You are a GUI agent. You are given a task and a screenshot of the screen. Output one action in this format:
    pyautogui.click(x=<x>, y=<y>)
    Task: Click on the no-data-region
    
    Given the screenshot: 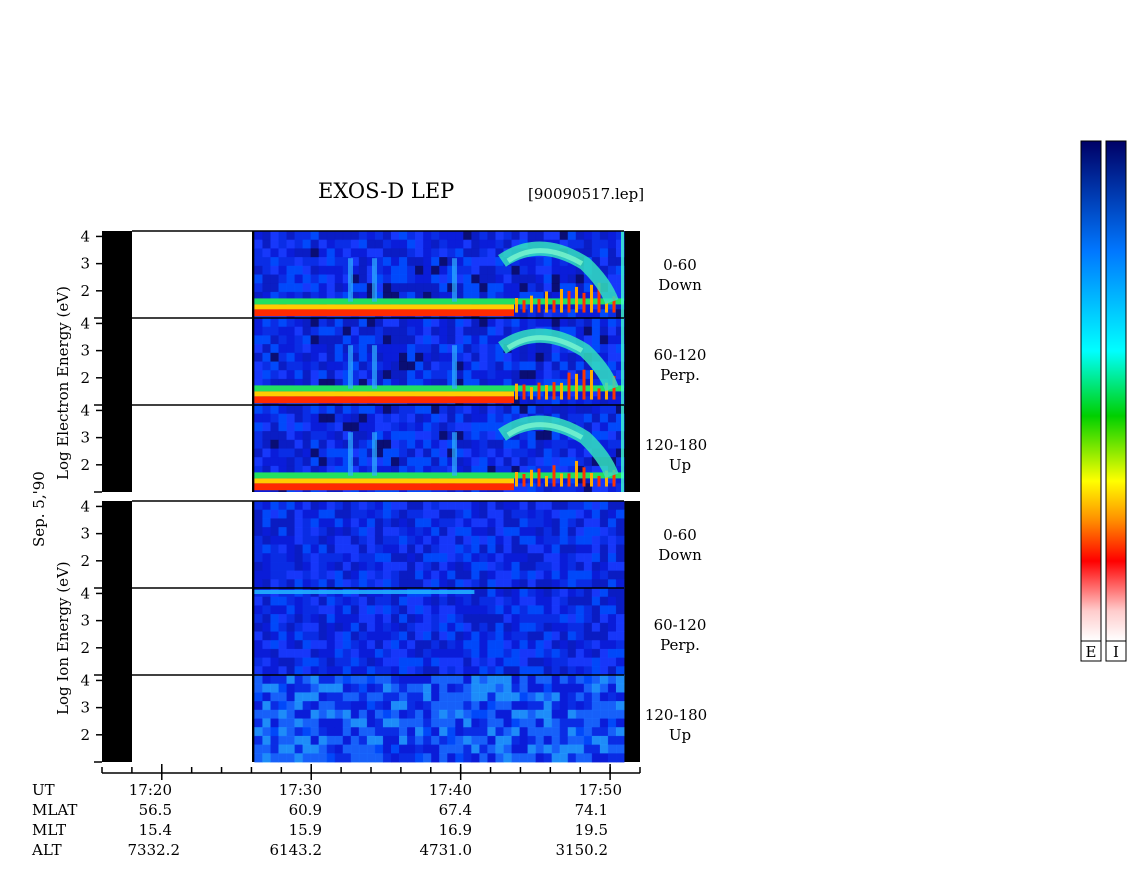 What is the action you would take?
    pyautogui.click(x=192, y=631)
    